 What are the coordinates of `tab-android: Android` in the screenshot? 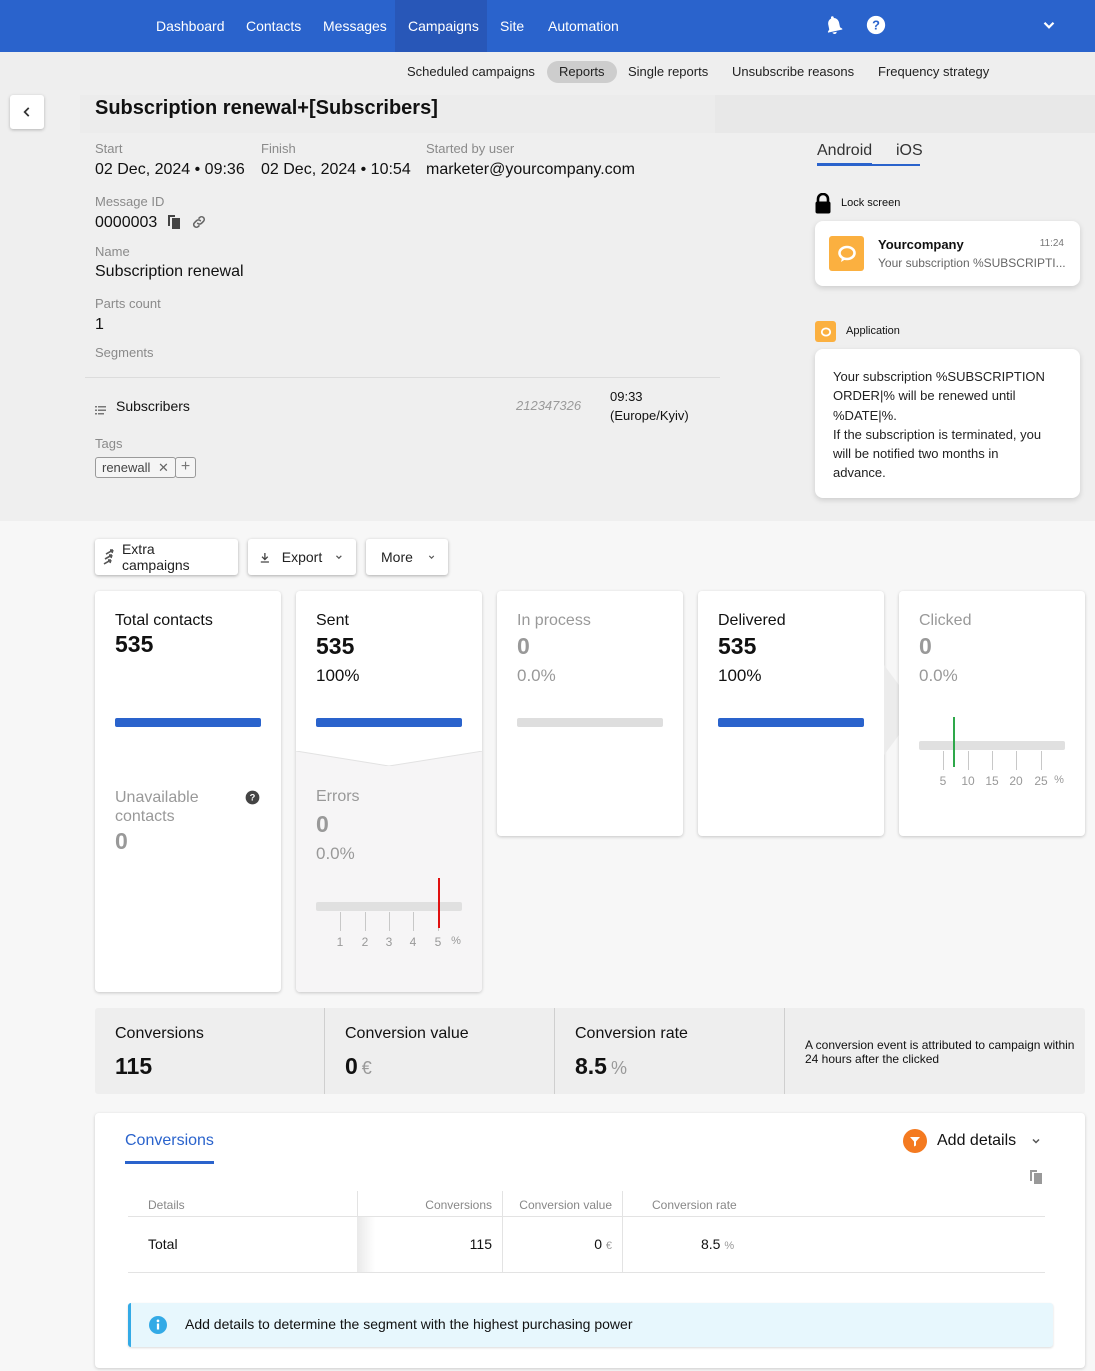 It's located at (844, 151).